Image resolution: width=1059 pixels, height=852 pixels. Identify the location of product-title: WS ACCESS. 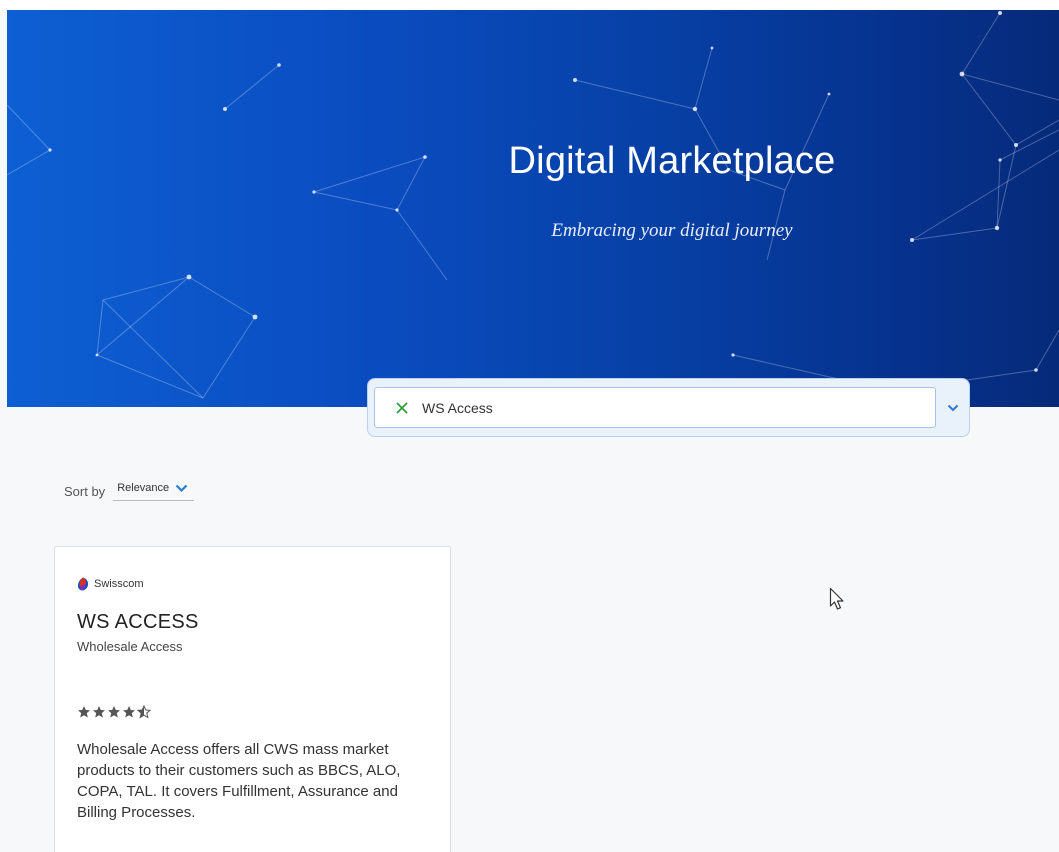
(138, 622).